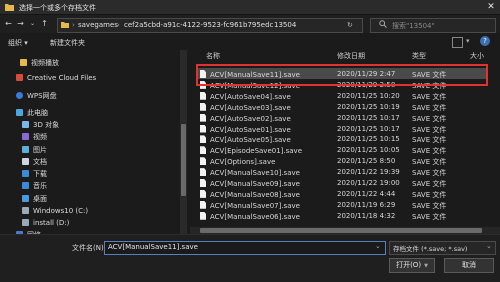 The width and height of the screenshot is (500, 282). Describe the element at coordinates (366, 161) in the screenshot. I see `file-date: 2020/11/25 8:50` at that location.